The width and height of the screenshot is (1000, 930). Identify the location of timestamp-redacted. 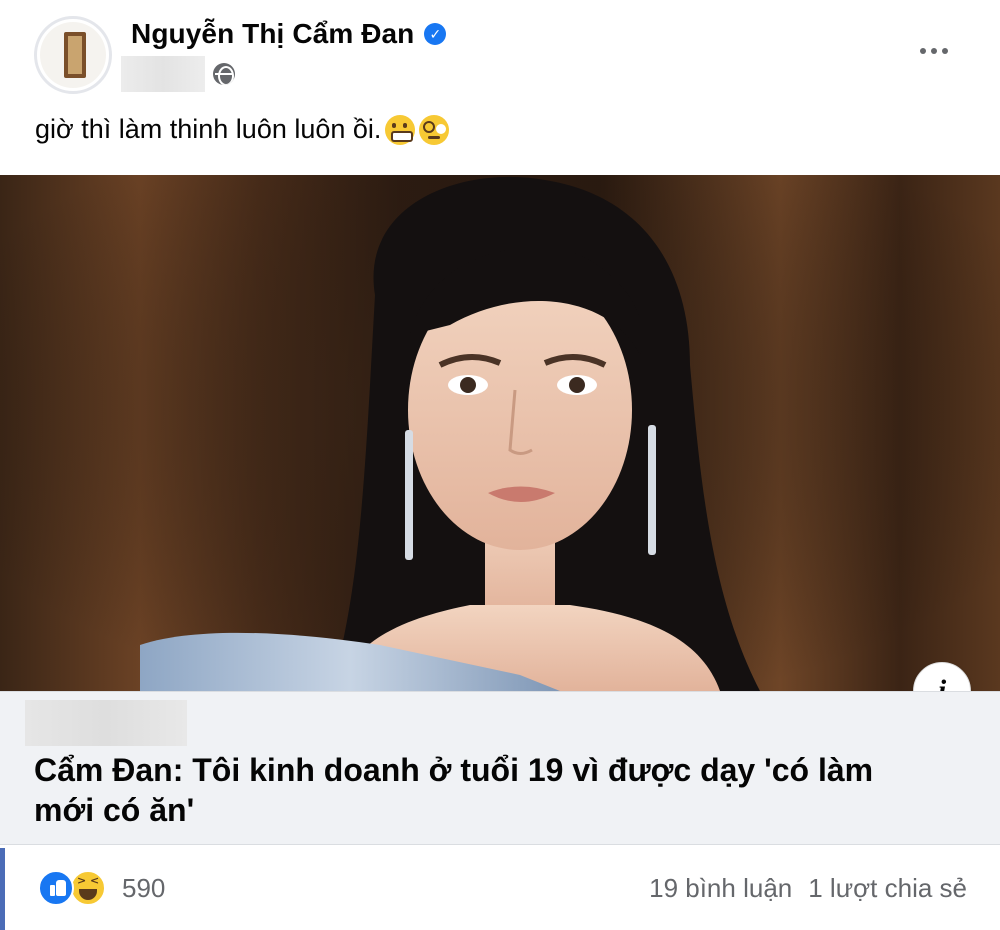
(163, 74).